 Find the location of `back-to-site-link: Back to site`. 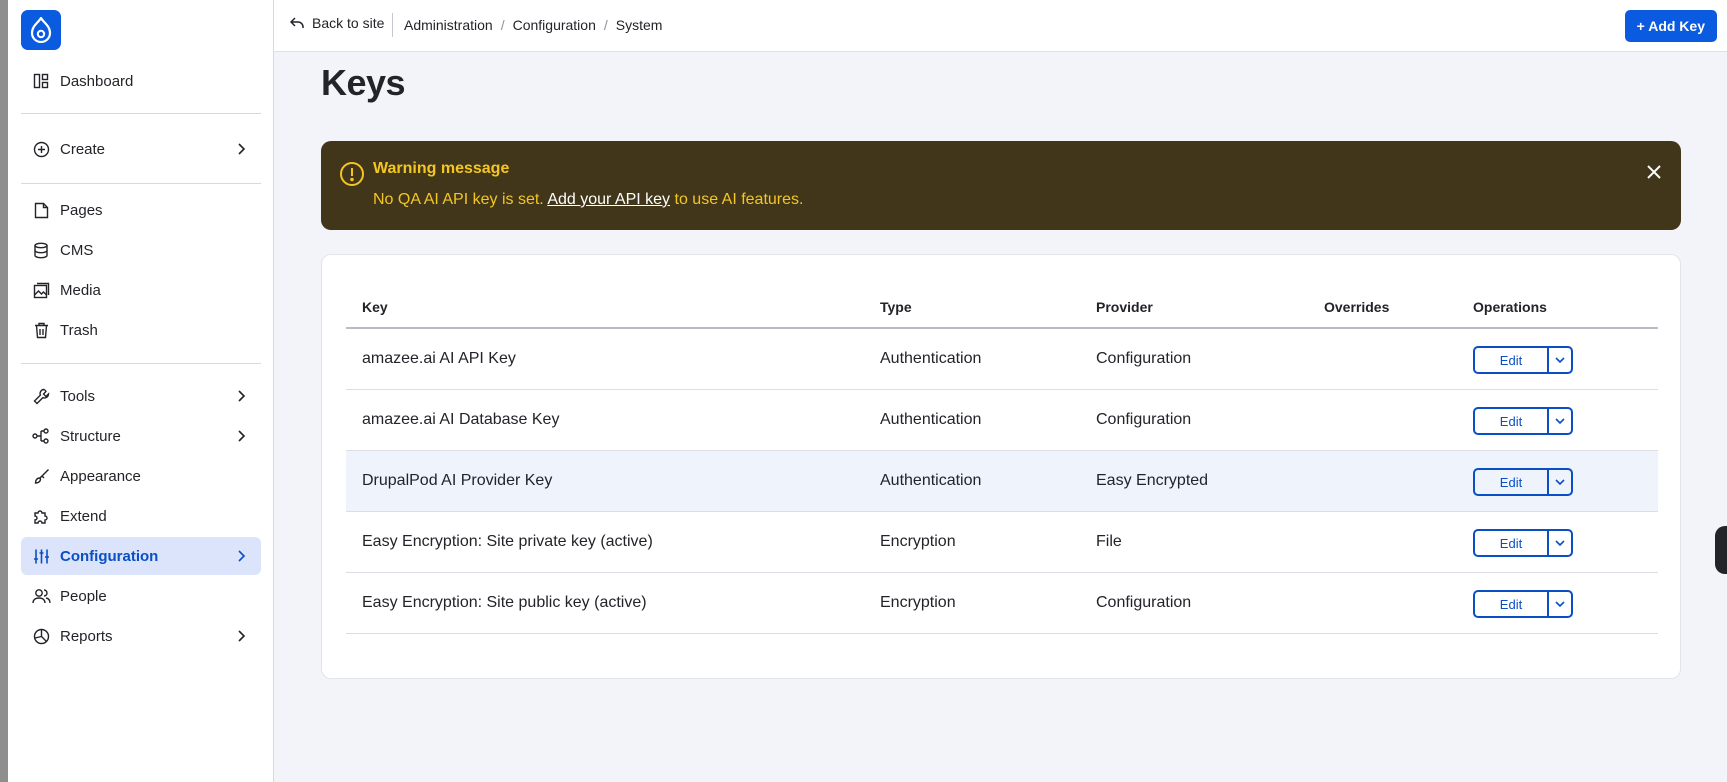

back-to-site-link: Back to site is located at coordinates (337, 23).